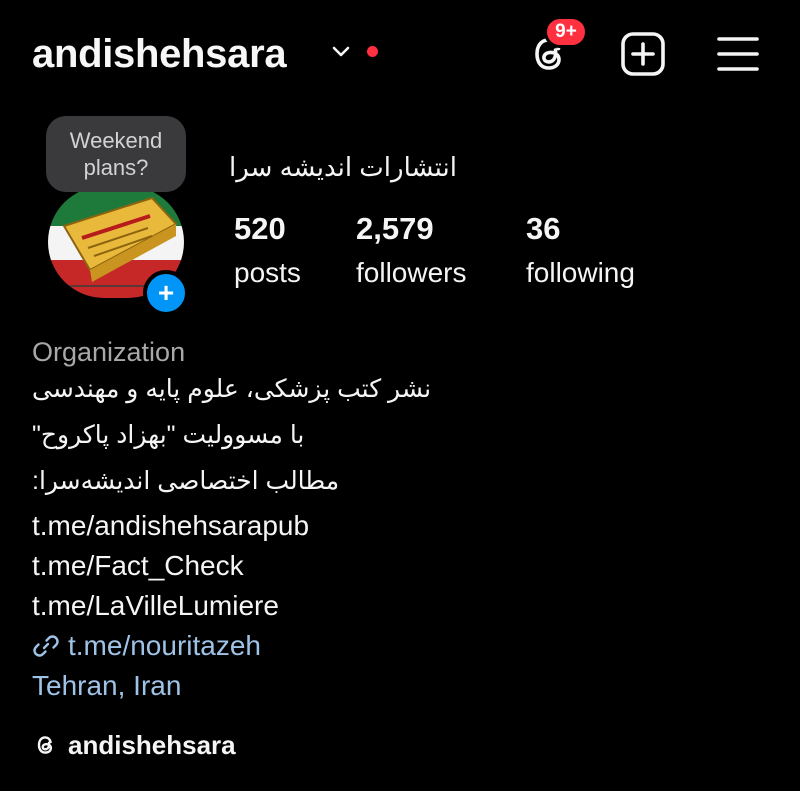 The height and width of the screenshot is (791, 800). What do you see at coordinates (580, 250) in the screenshot?
I see `following-stat: 36 following` at bounding box center [580, 250].